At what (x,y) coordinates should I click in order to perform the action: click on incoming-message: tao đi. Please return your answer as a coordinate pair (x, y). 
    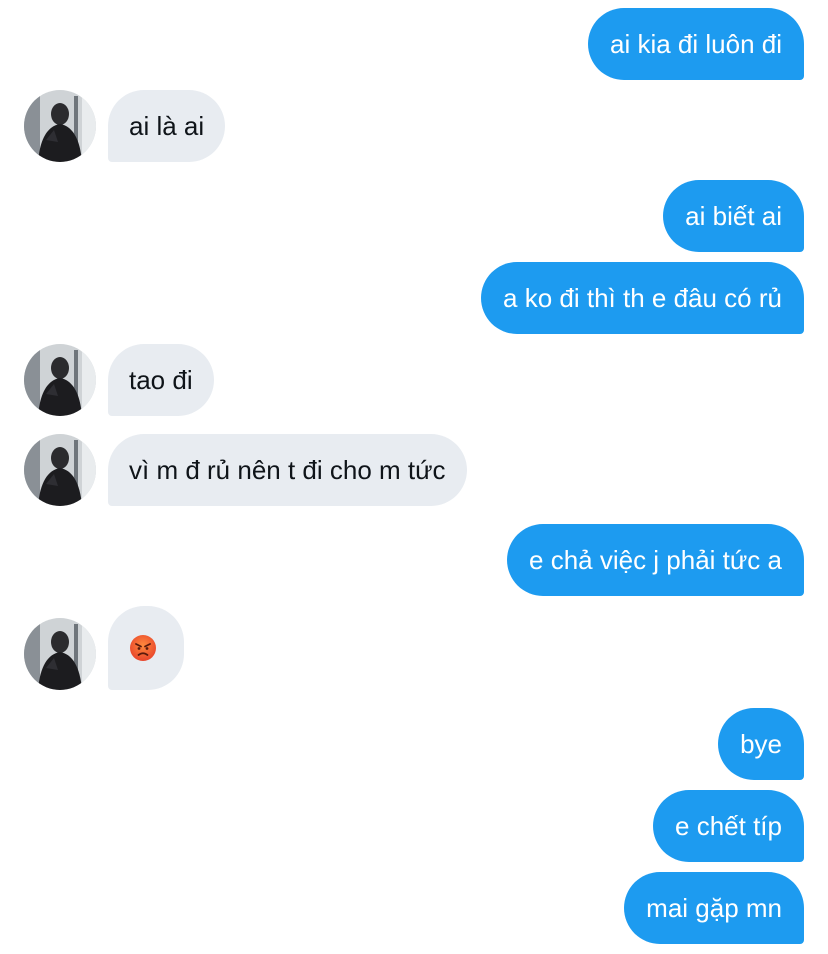
    Looking at the image, I should click on (161, 380).